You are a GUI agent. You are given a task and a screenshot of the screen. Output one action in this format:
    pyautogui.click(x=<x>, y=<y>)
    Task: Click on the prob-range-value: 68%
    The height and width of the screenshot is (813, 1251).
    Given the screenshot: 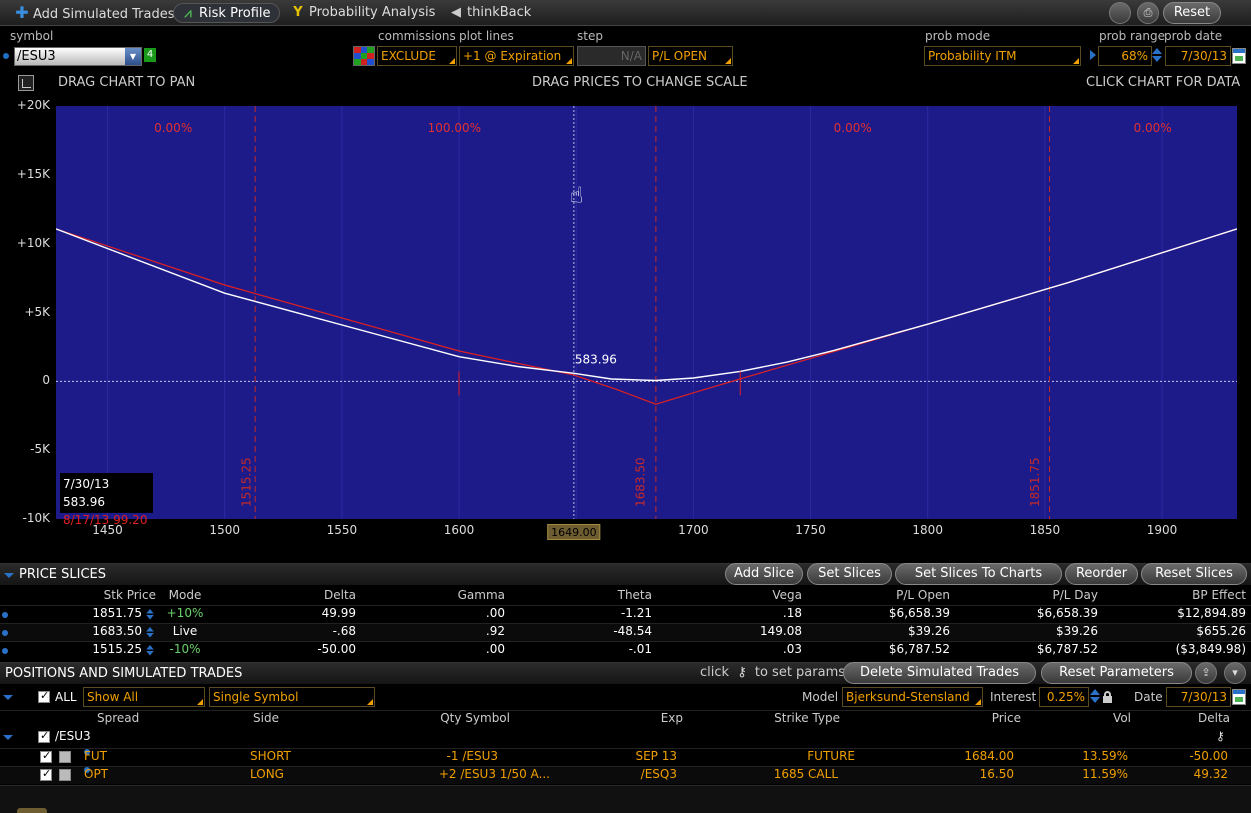 What is the action you would take?
    pyautogui.click(x=1134, y=56)
    